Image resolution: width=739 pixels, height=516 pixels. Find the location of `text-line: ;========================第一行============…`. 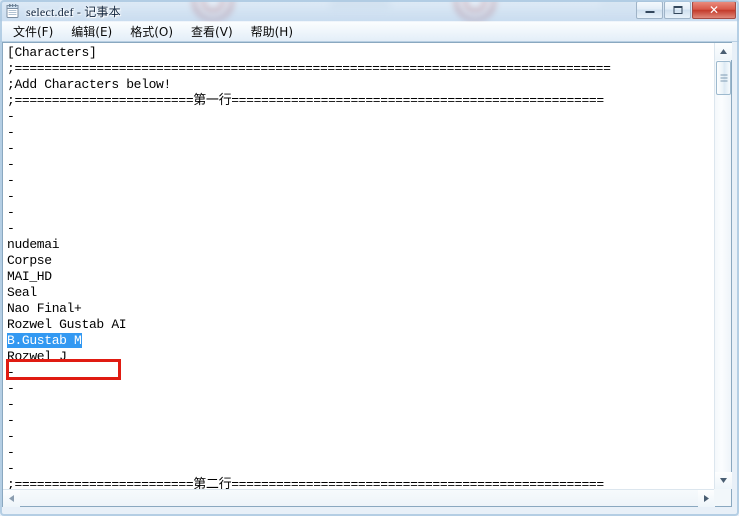

text-line: ;========================第一行============… is located at coordinates (305, 100).